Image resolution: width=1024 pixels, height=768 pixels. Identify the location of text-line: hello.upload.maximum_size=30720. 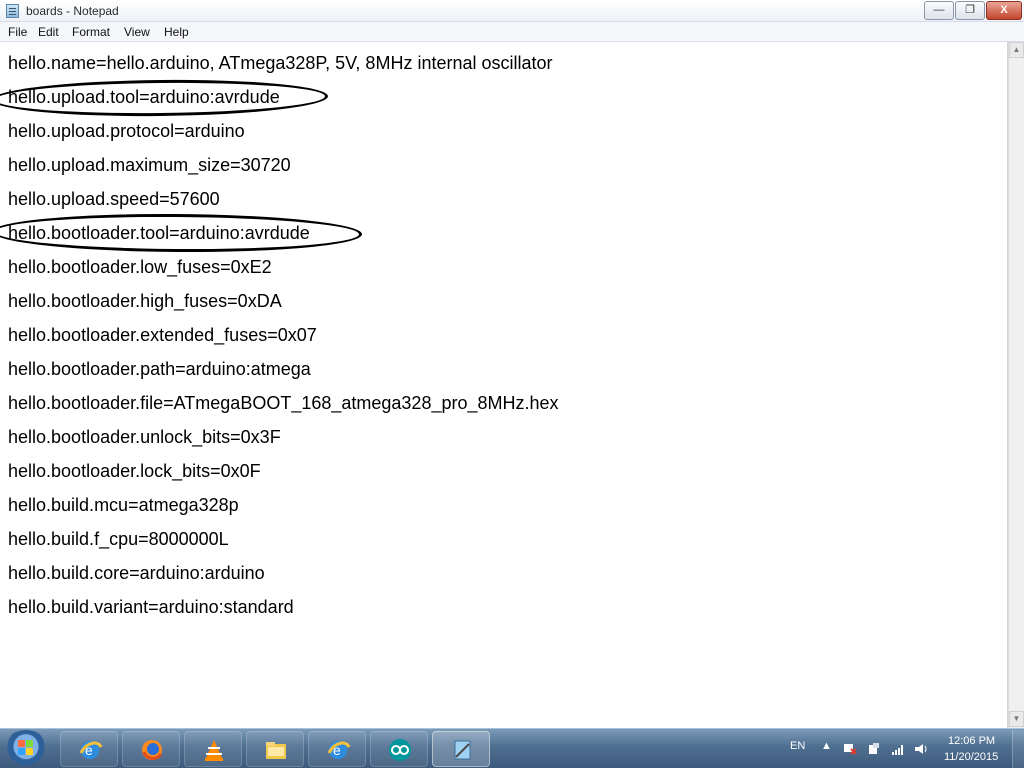
(149, 165).